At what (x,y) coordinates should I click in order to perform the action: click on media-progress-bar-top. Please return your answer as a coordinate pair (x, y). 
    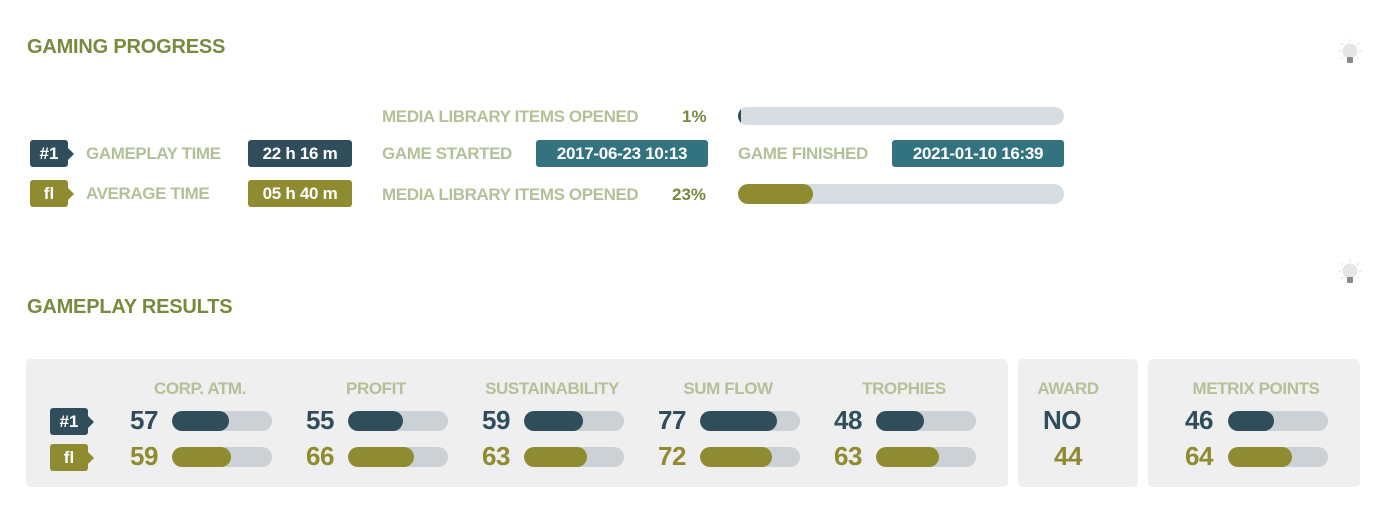
    Looking at the image, I should click on (901, 116).